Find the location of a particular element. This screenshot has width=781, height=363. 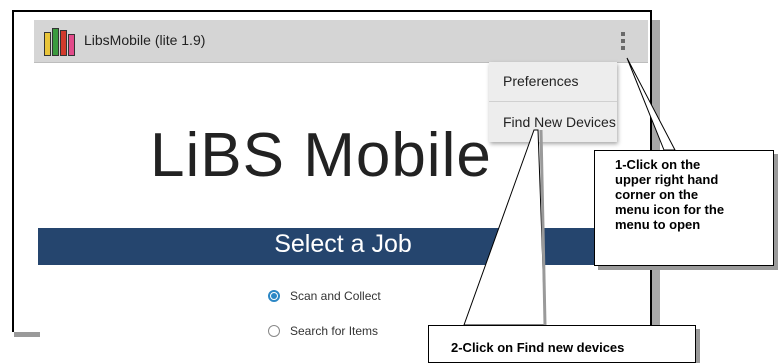

callout-step2-text: 2-Click on Find new devices is located at coordinates (538, 347).